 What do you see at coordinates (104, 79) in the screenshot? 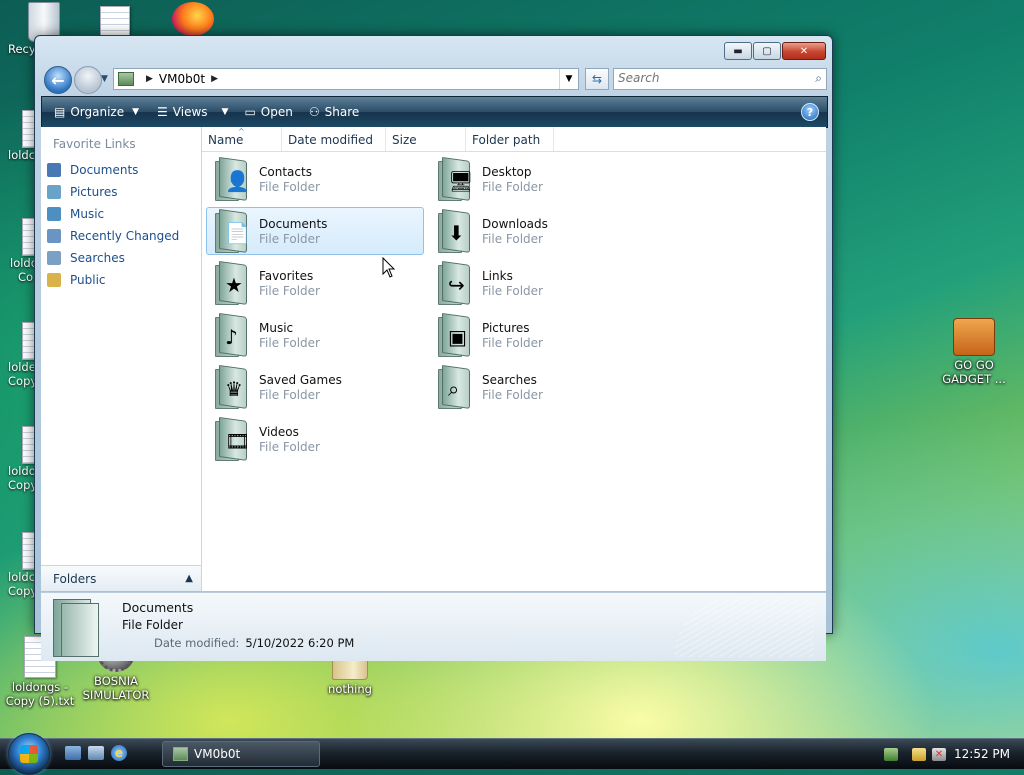
I see `recent-pages-dropdown: ▼` at bounding box center [104, 79].